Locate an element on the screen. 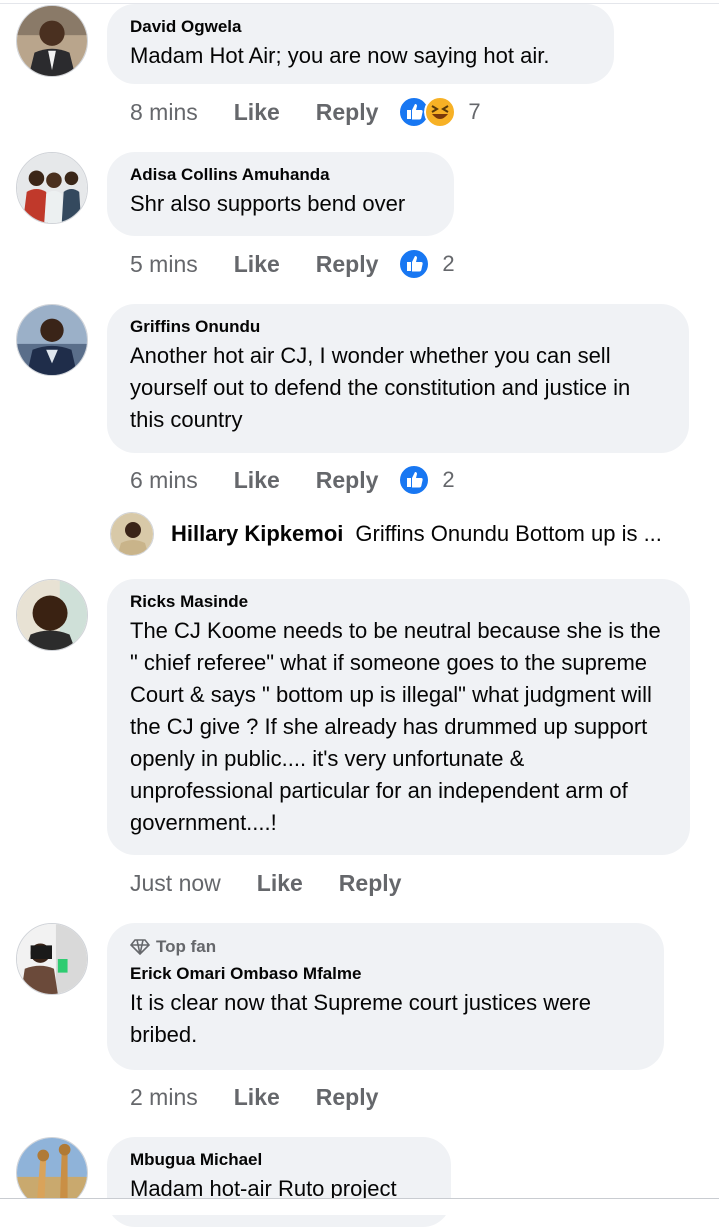 Image resolution: width=719 pixels, height=1227 pixels. reply-author: Hillary Kipkemoi is located at coordinates (257, 534).